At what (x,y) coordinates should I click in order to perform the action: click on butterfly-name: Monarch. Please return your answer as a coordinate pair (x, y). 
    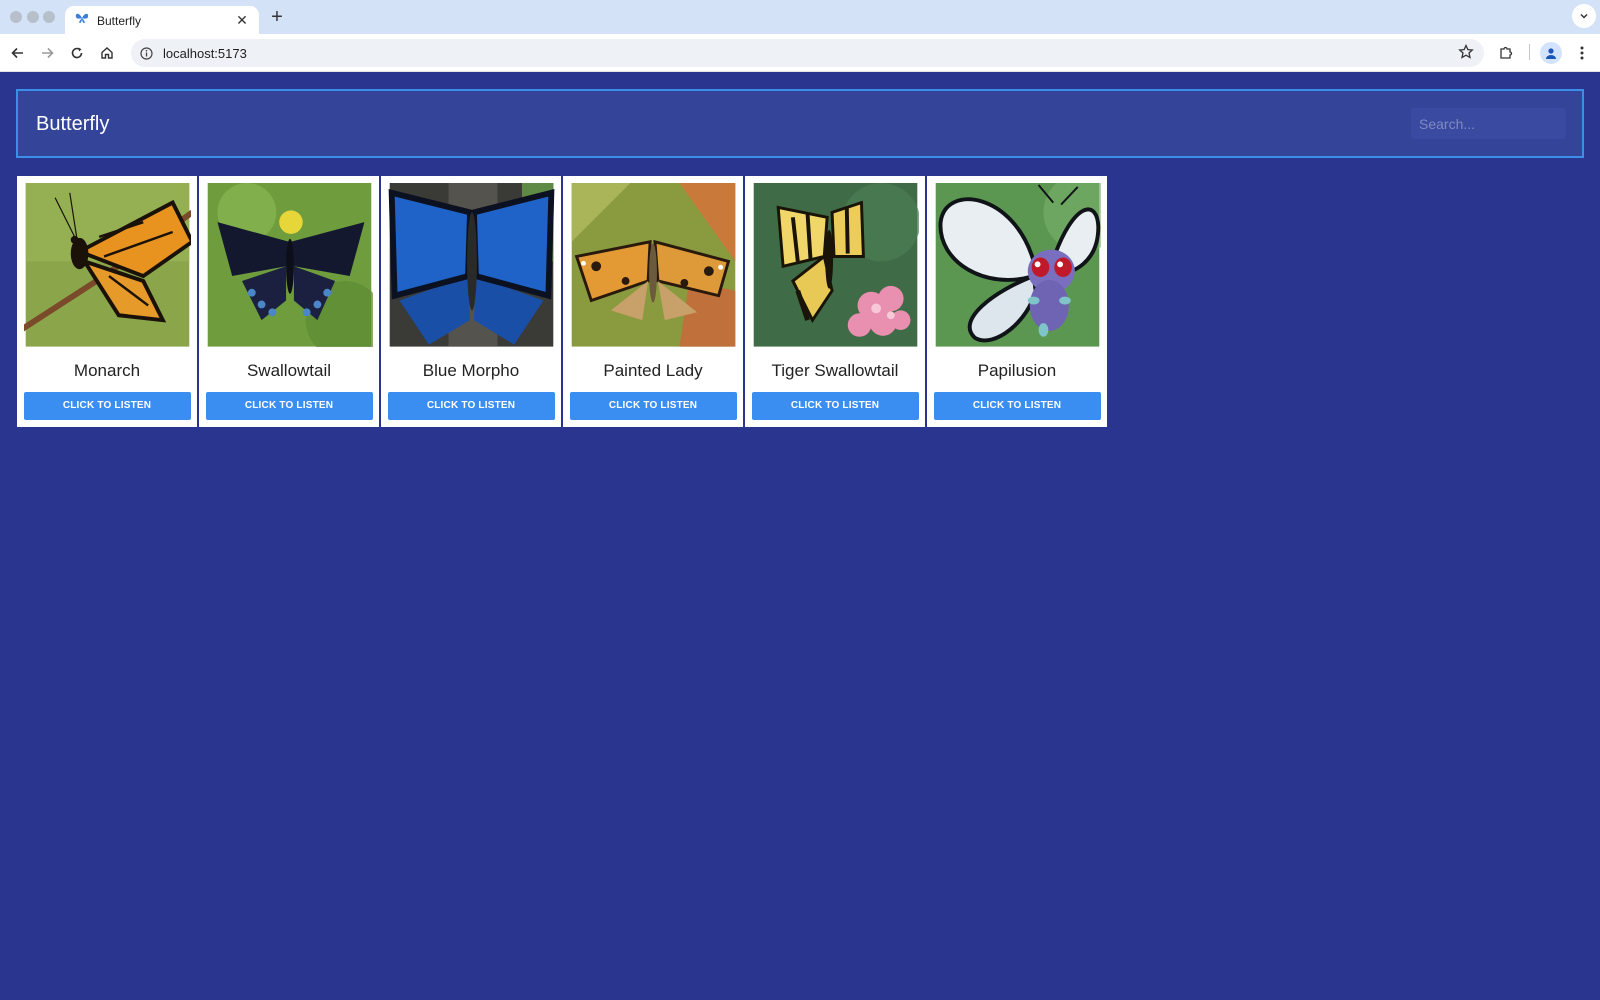
    Looking at the image, I should click on (107, 370).